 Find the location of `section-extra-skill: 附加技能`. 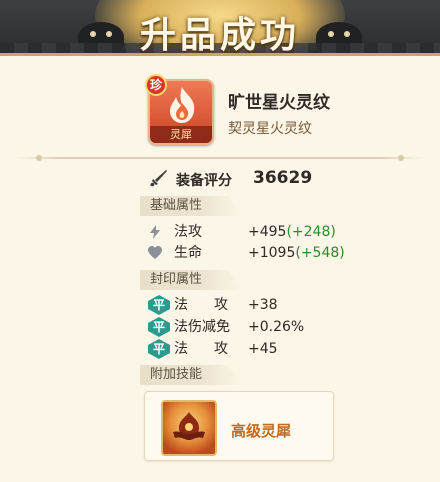

section-extra-skill: 附加技能 is located at coordinates (191, 375).